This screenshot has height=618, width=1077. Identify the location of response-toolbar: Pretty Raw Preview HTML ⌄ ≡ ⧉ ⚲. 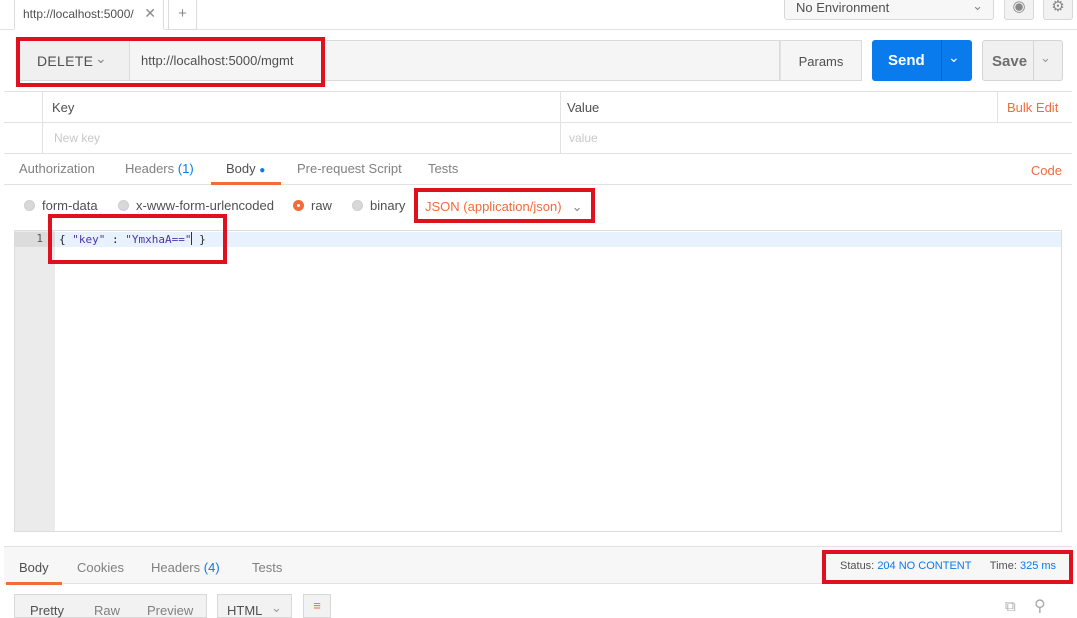
(544, 606).